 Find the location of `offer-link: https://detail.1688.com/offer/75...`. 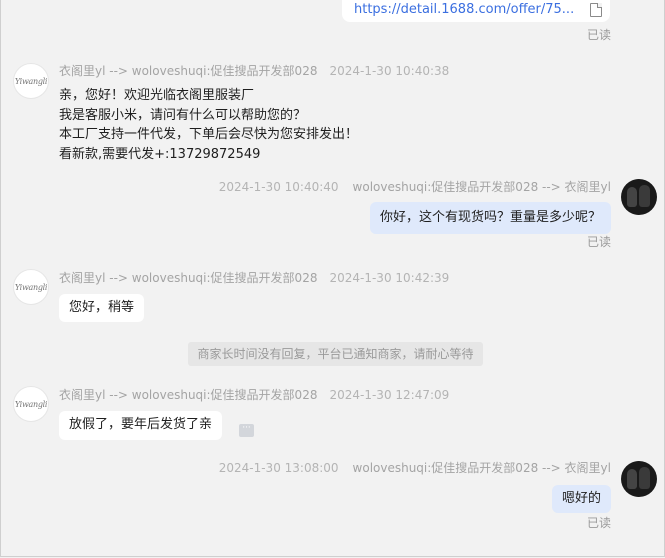

offer-link: https://detail.1688.com/offer/75... is located at coordinates (464, 9).